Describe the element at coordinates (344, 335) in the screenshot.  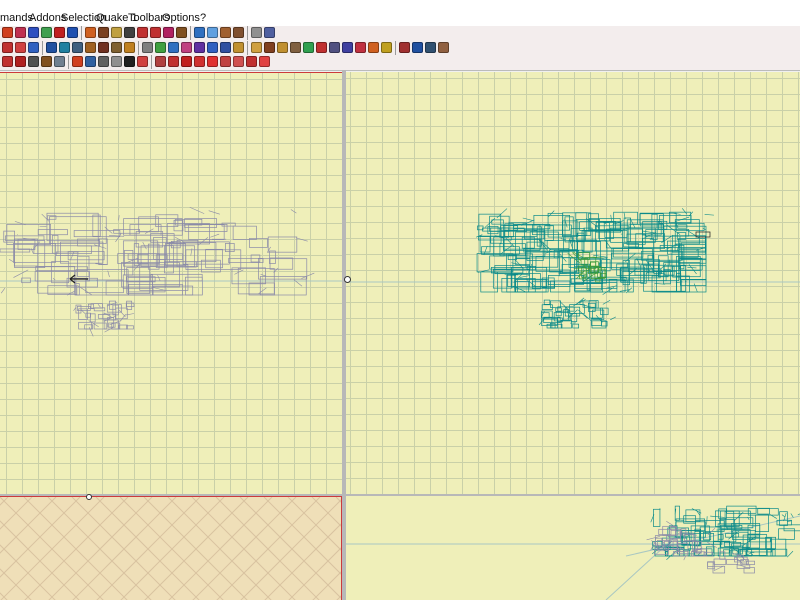
I see `vertical-splitter` at that location.